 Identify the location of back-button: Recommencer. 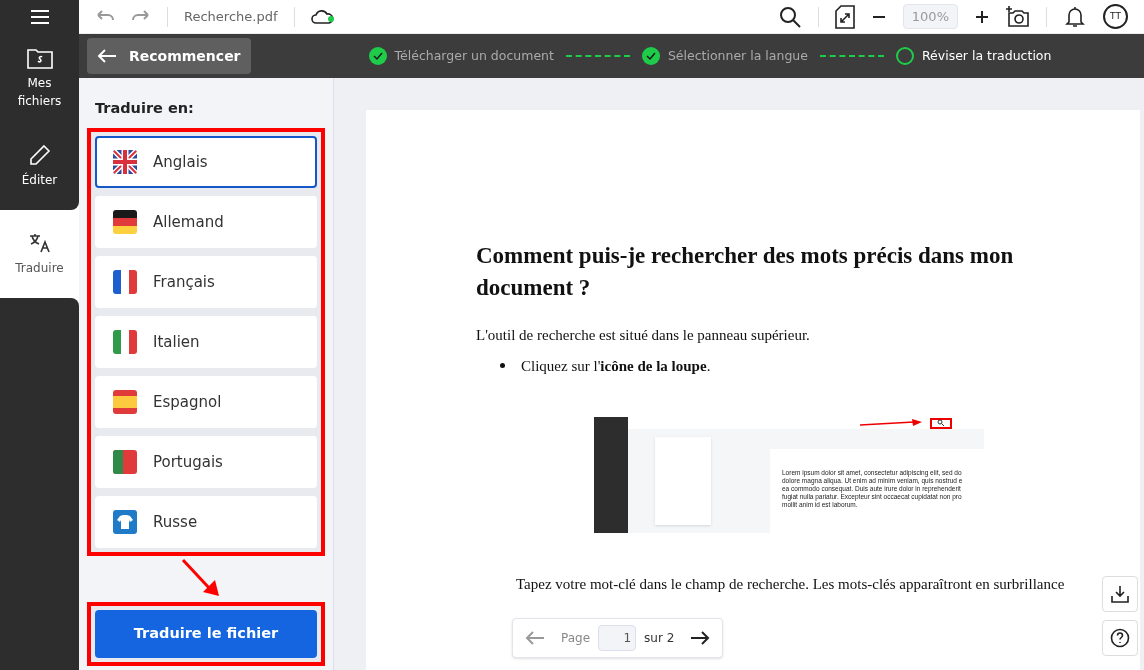
(169, 56).